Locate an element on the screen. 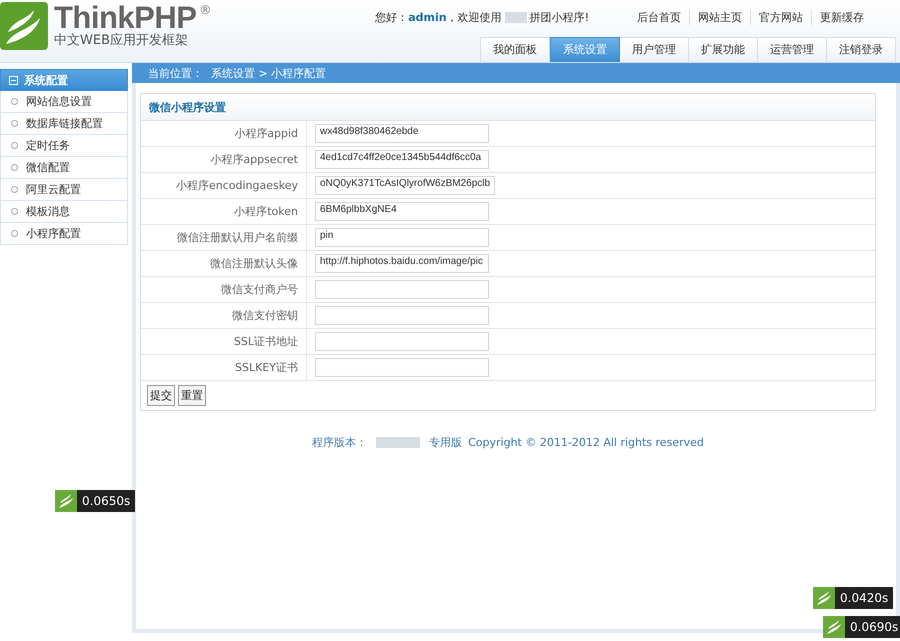 Image resolution: width=900 pixels, height=641 pixels. breadcrumb-label: 当前位置： is located at coordinates (175, 73).